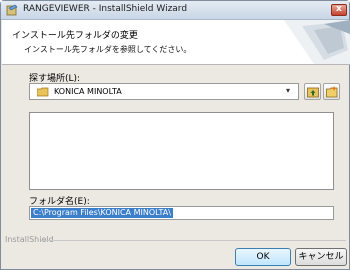 This screenshot has height=270, width=350. I want to click on look-in-dropdown: KONICA MINOLTA ▾, so click(164, 91).